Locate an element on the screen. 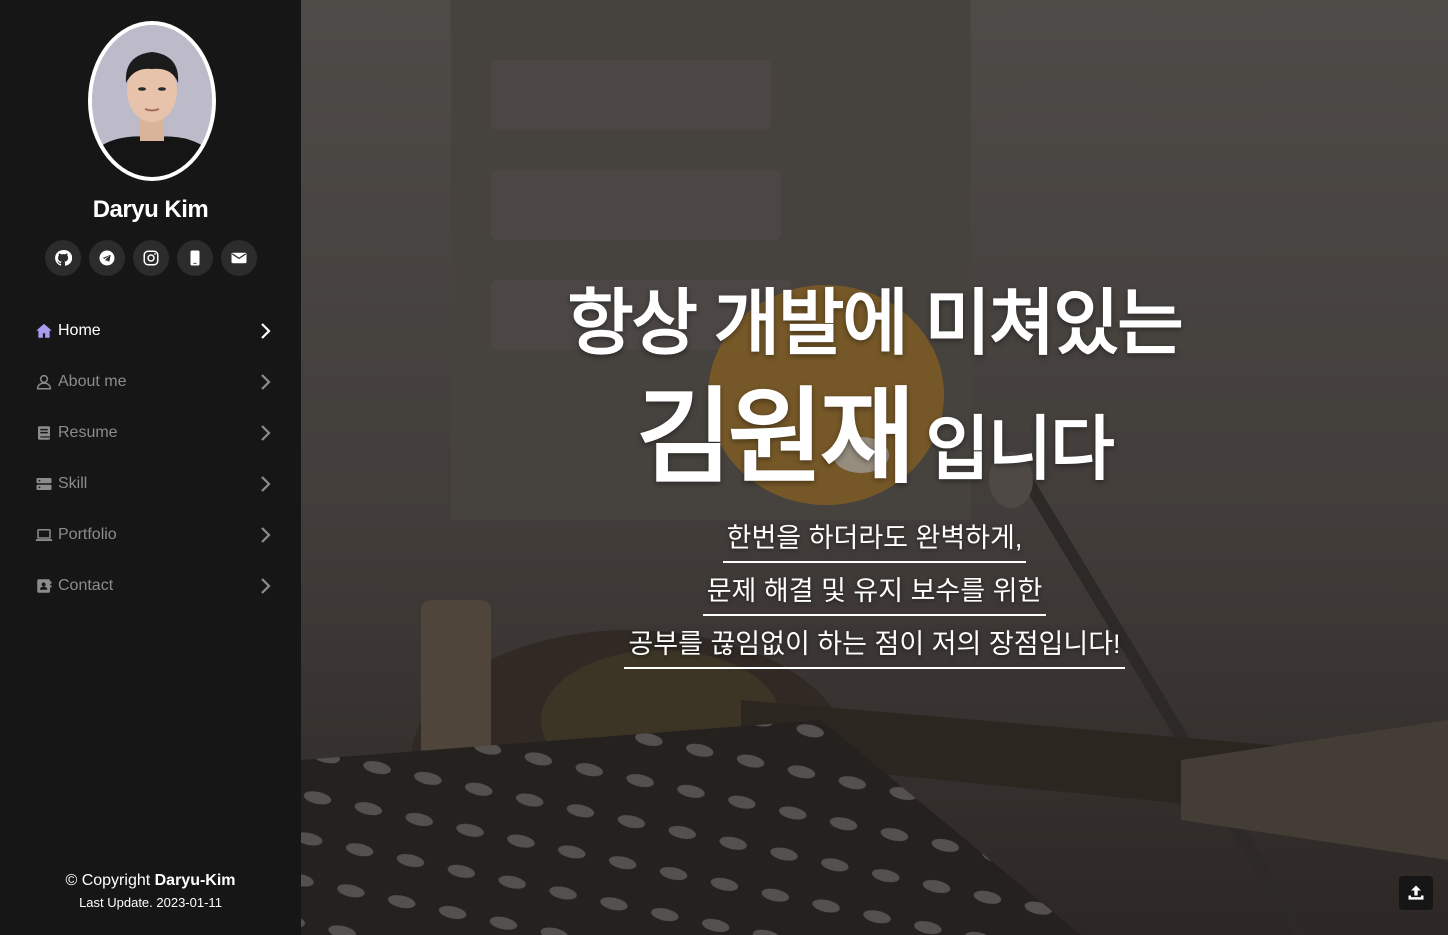  profile-name: Daryu Kim is located at coordinates (150, 209).